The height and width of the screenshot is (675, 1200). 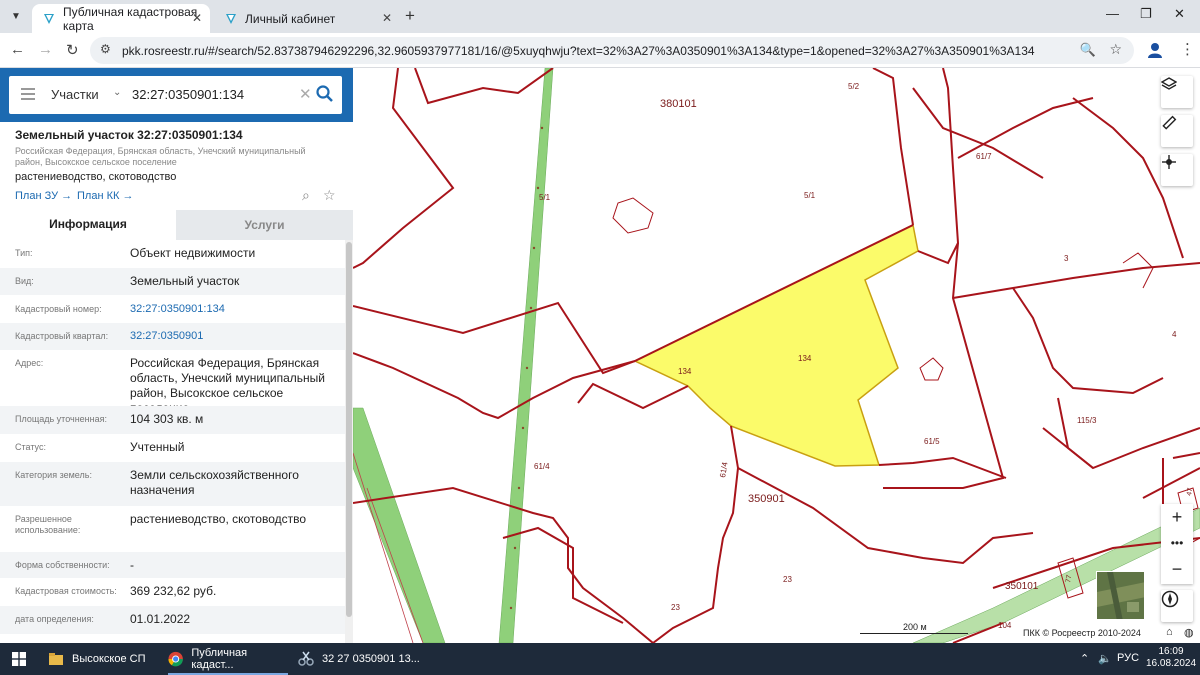 What do you see at coordinates (307, 18) in the screenshot?
I see `browser-tab-personal-cabinet: Личный кабинет ✕` at bounding box center [307, 18].